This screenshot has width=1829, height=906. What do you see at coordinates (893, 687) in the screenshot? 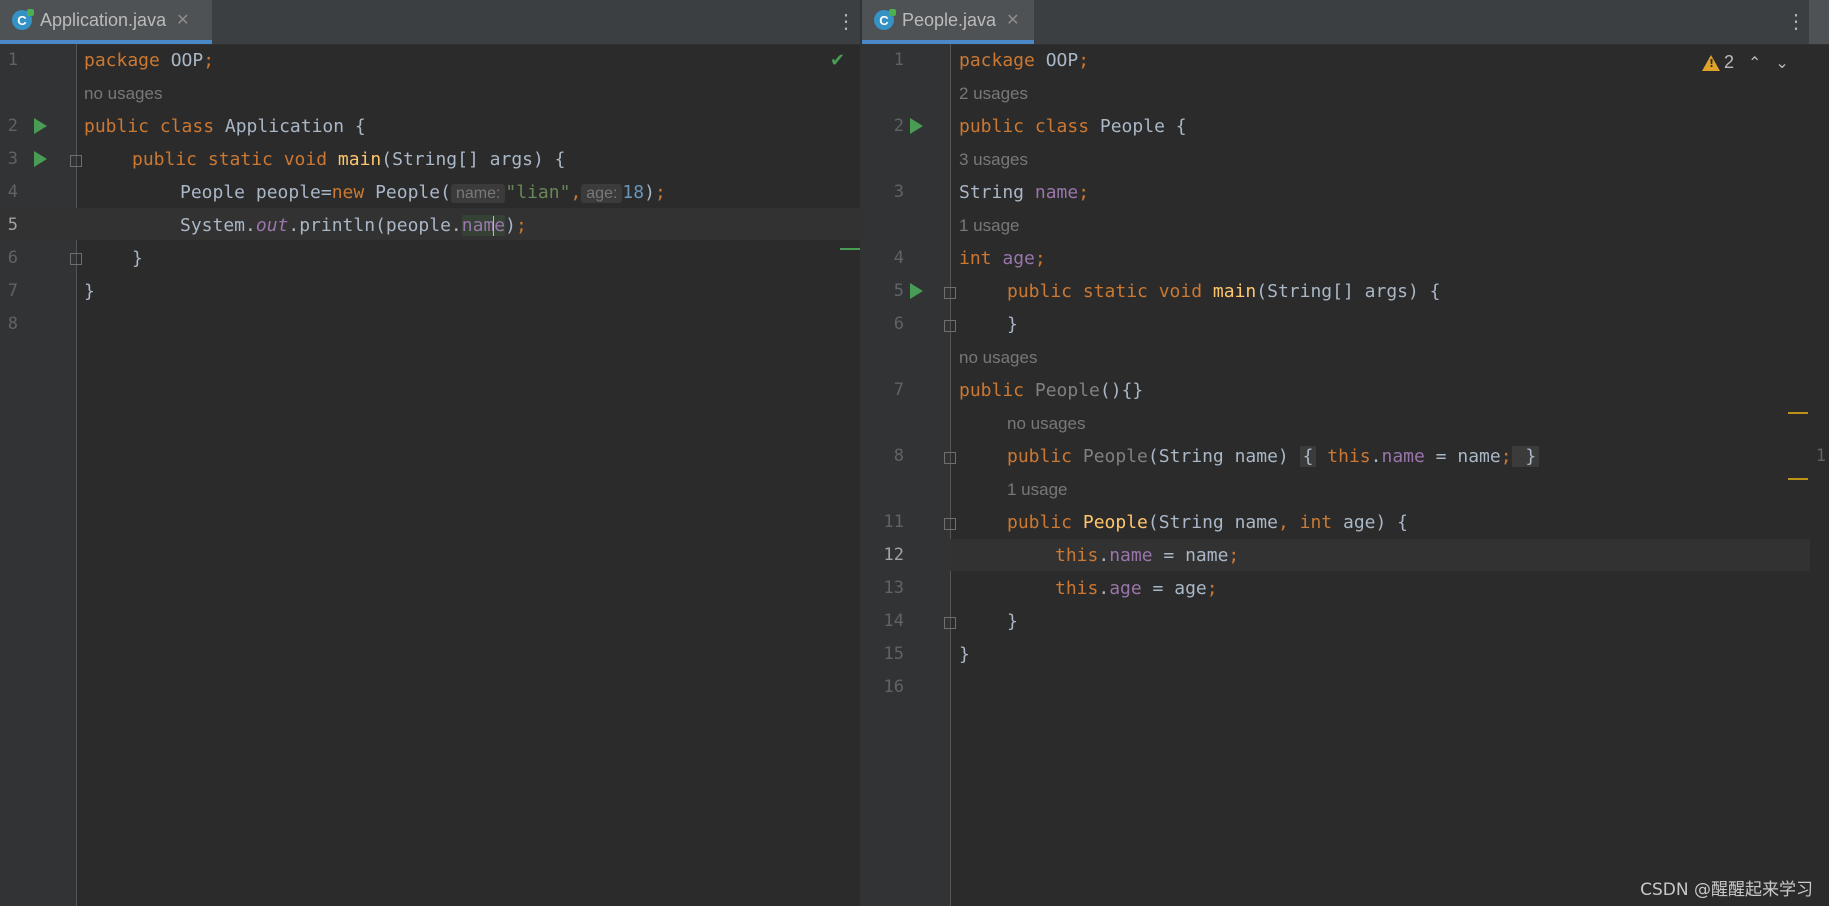
I see `line-number: 16` at bounding box center [893, 687].